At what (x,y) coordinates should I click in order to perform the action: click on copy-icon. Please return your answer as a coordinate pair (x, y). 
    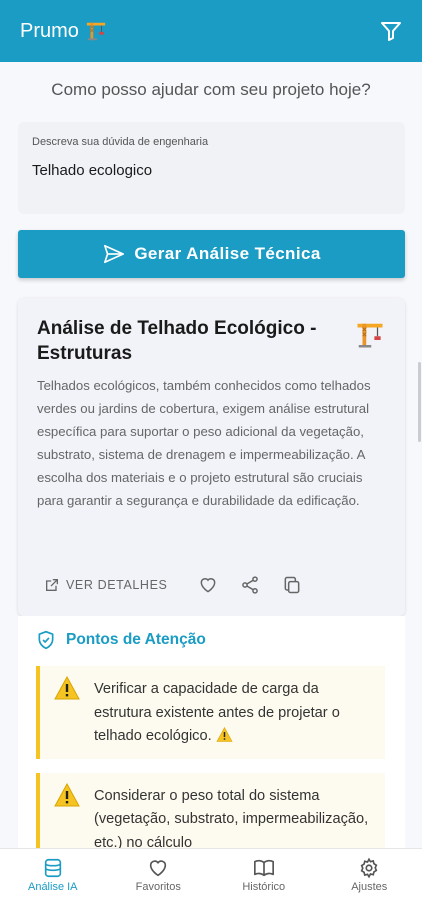
    Looking at the image, I should click on (292, 585).